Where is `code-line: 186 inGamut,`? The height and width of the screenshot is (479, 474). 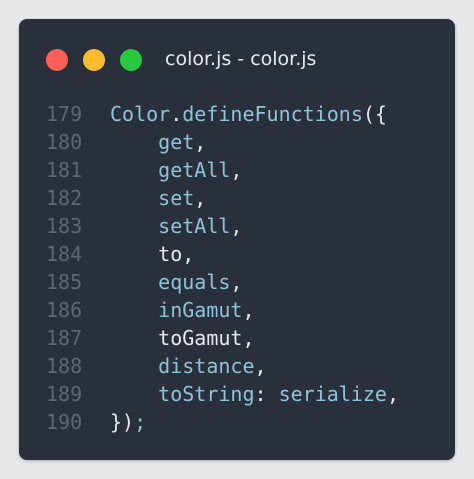 code-line: 186 inGamut, is located at coordinates (237, 310).